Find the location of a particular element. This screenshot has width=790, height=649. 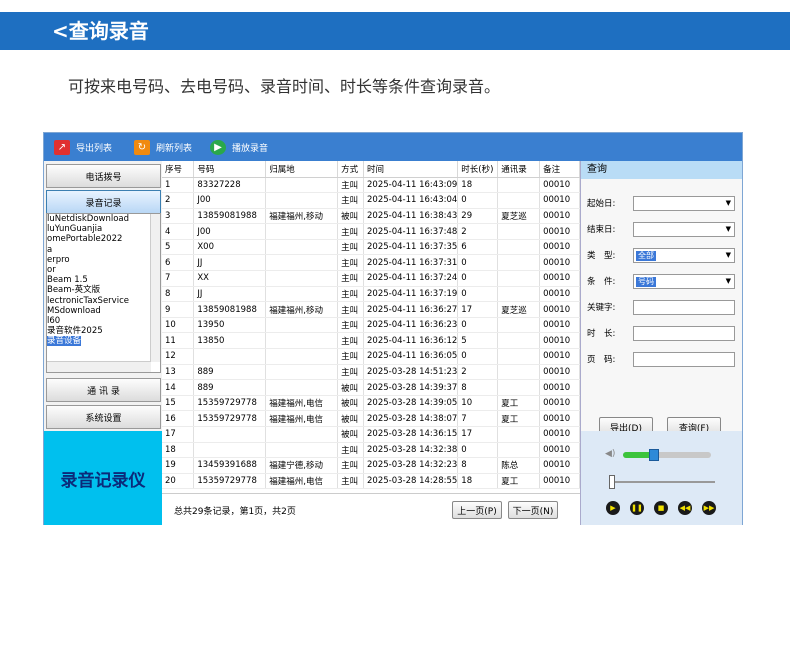

table-row: 1 83327228 主叫 2025-04-11 16:43:09 18 00010 is located at coordinates (371, 185).